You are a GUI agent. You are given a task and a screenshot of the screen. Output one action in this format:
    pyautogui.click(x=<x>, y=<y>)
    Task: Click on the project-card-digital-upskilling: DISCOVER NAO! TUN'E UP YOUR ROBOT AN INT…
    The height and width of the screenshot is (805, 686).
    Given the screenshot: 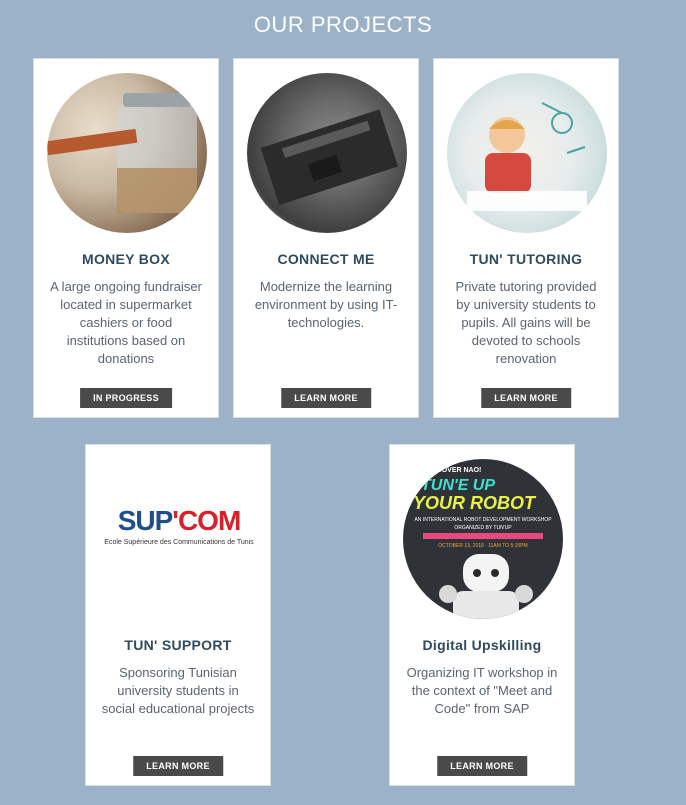 What is the action you would take?
    pyautogui.click(x=482, y=615)
    